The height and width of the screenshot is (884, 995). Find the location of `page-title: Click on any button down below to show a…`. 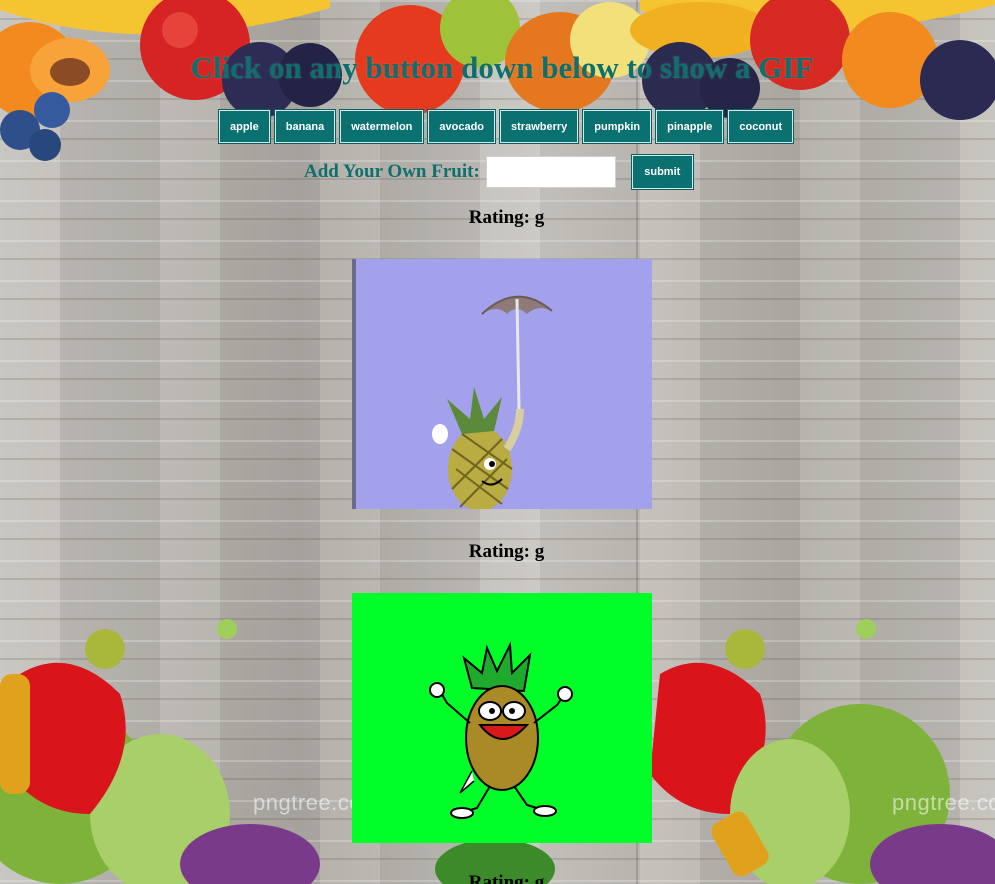

page-title: Click on any button down below to show a… is located at coordinates (502, 67).